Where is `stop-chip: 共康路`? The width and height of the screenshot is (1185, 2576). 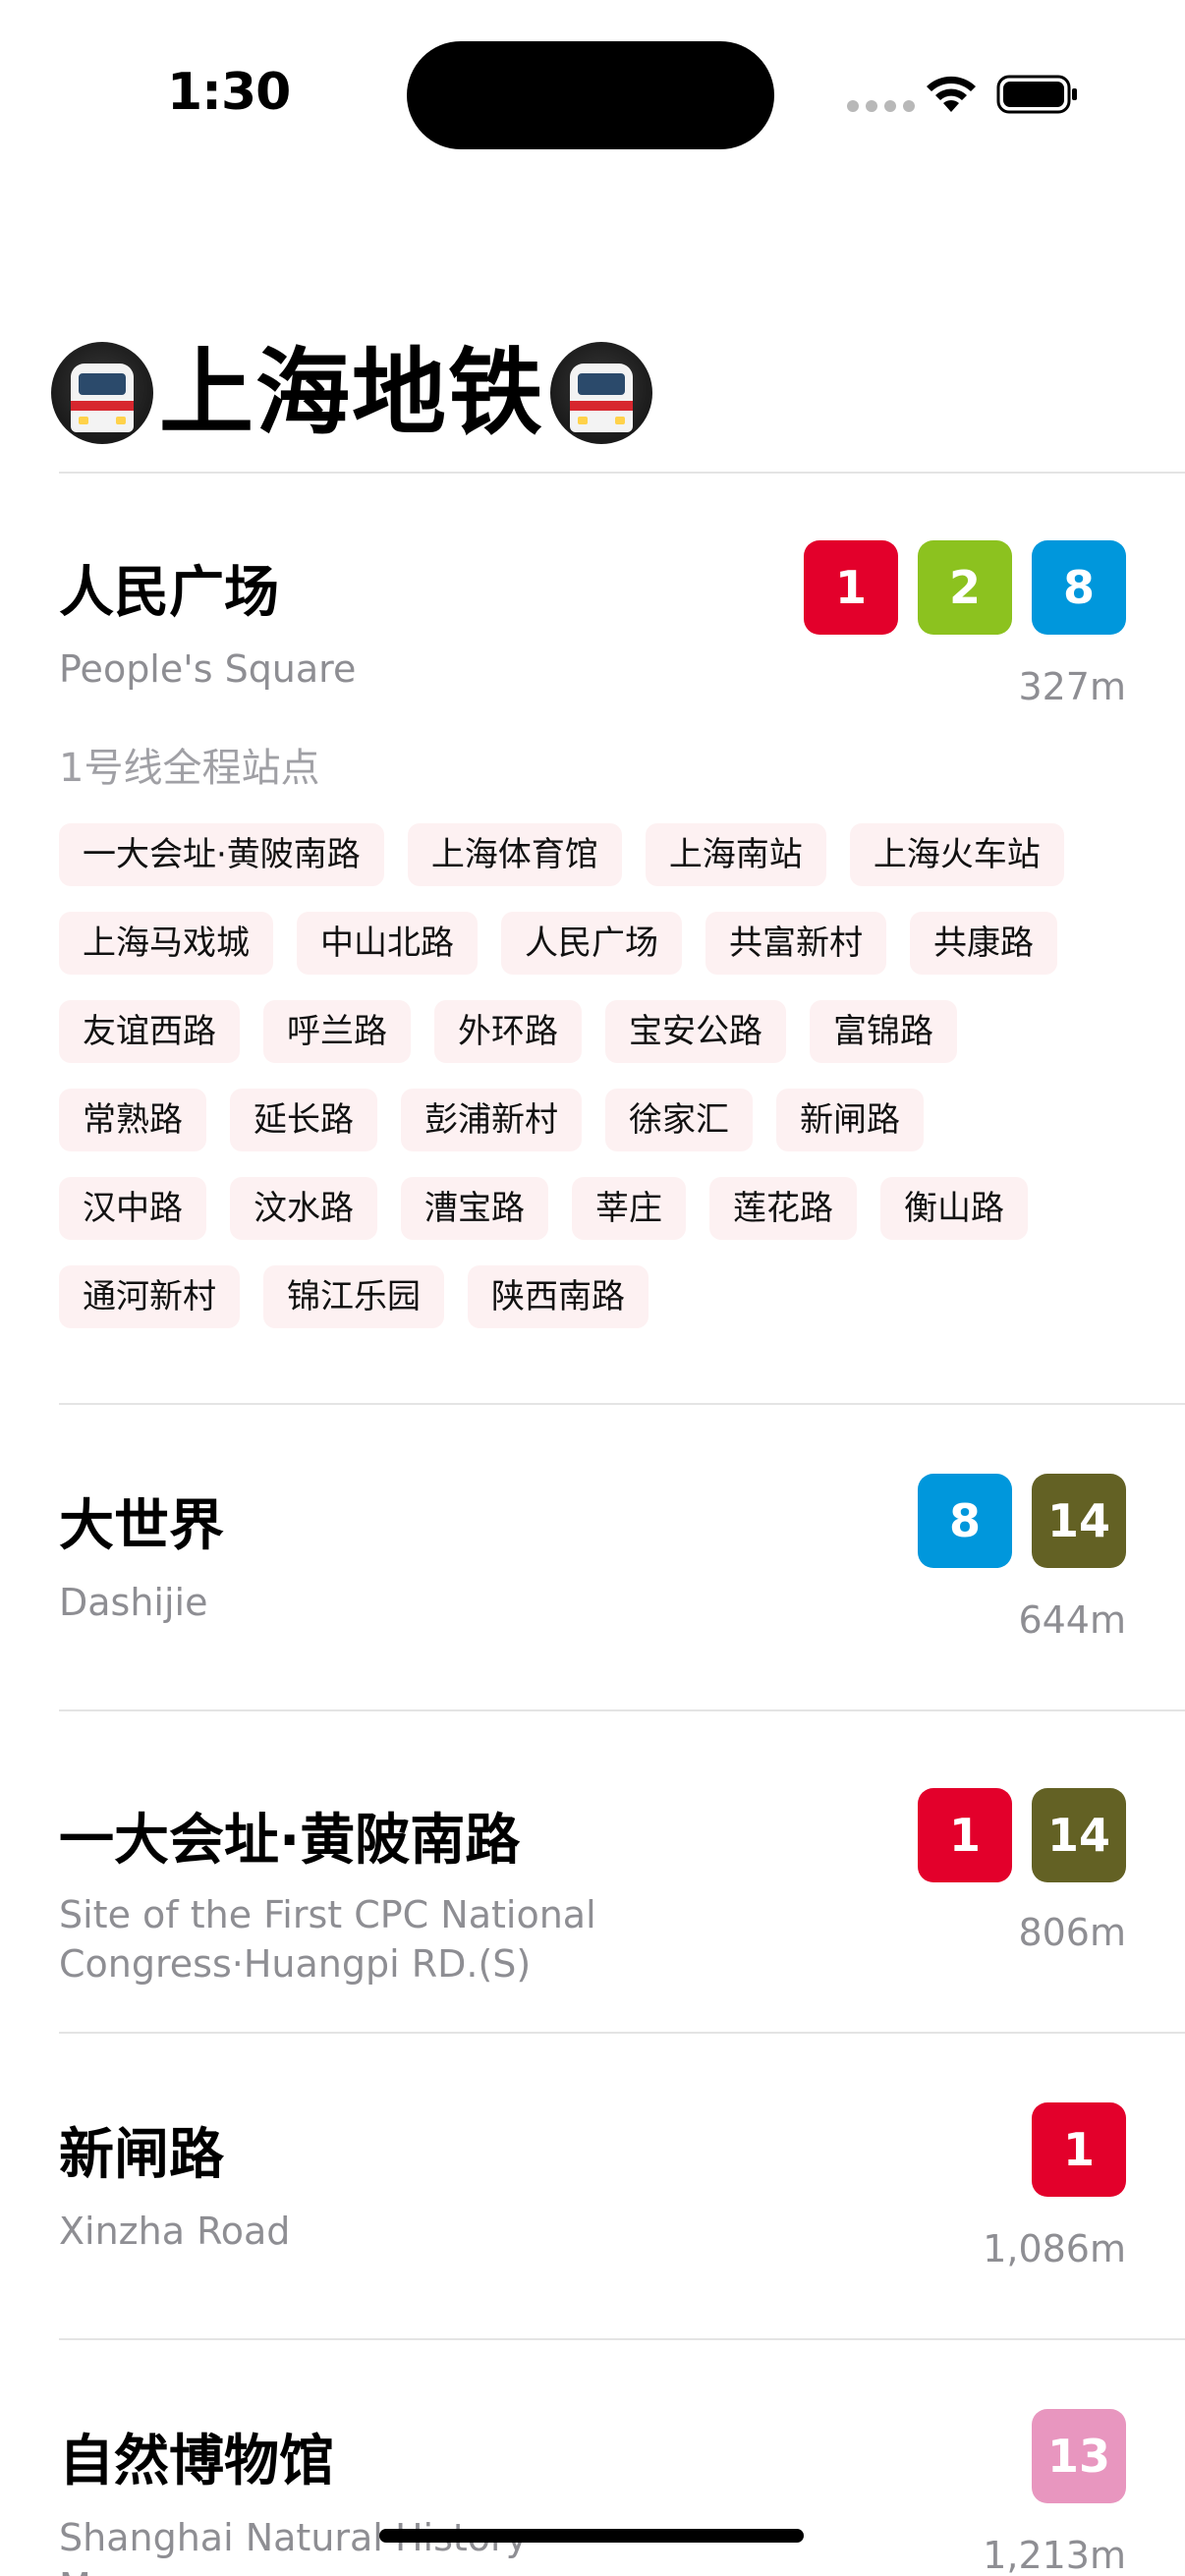
stop-chip: 共康路 is located at coordinates (984, 943).